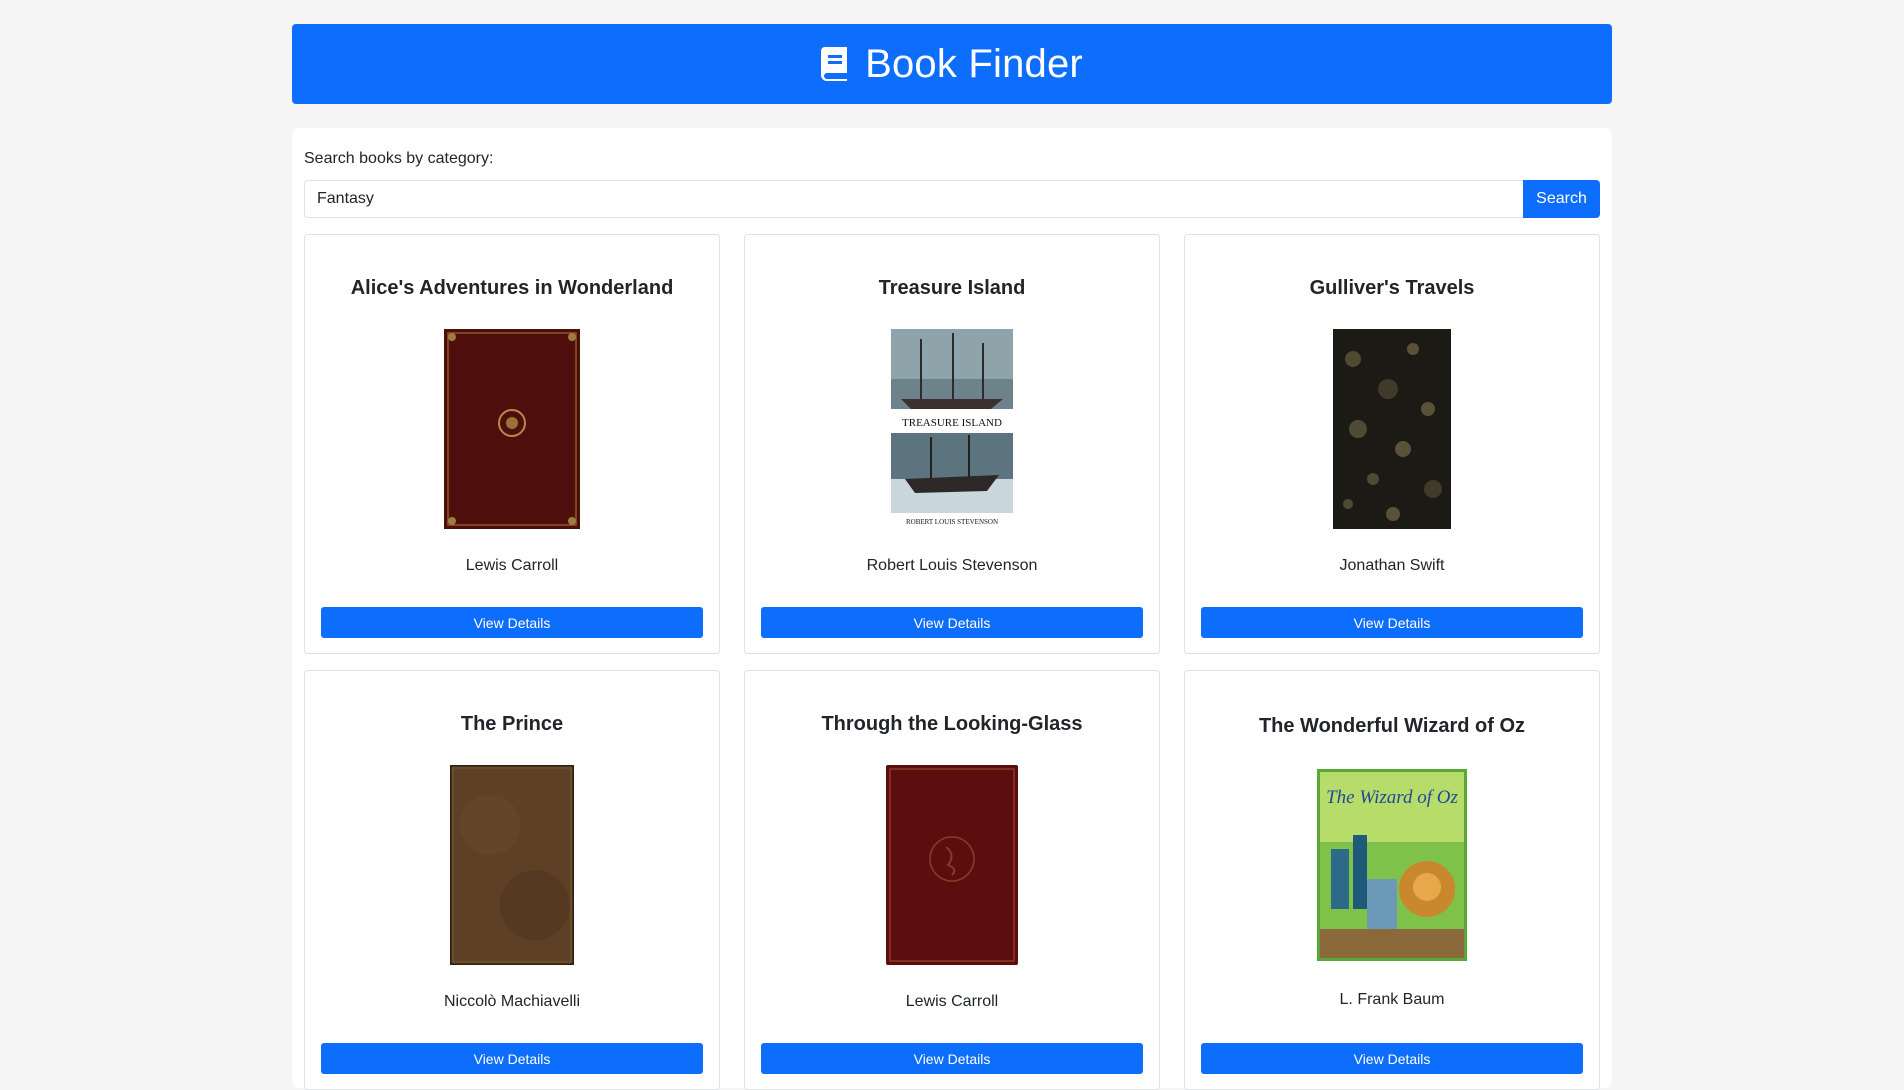 The width and height of the screenshot is (1904, 1090). I want to click on book-title: Treasure Island, so click(952, 288).